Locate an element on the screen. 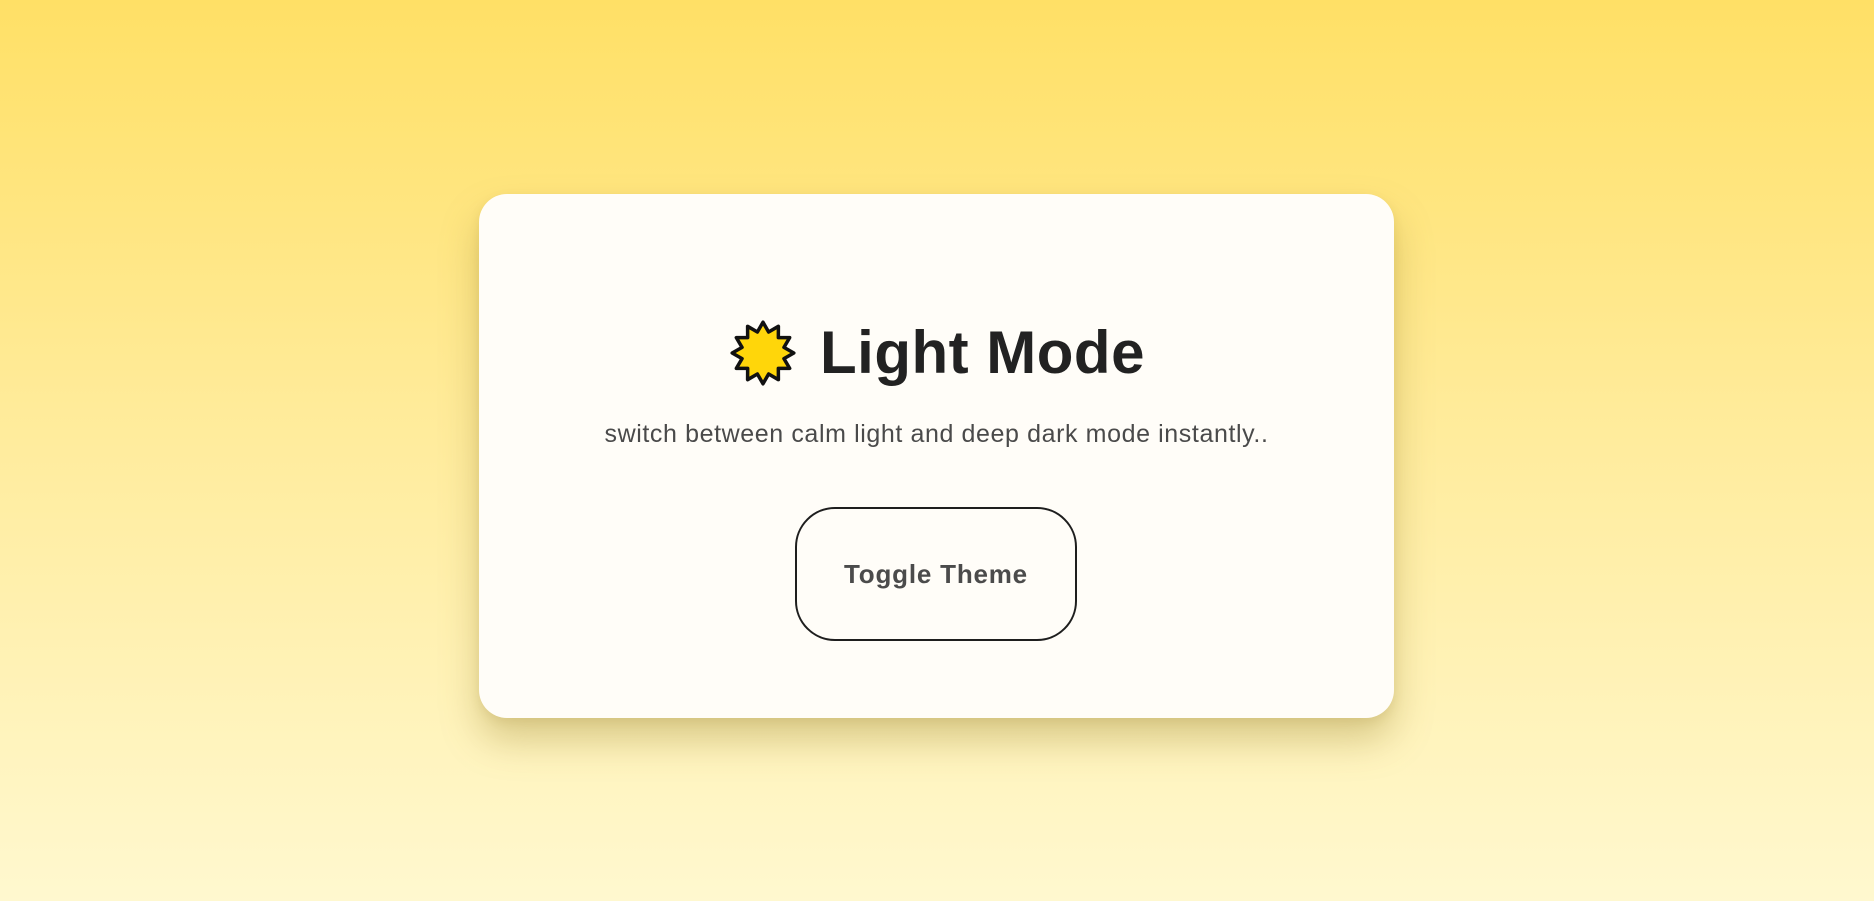 This screenshot has width=1874, height=901. sun-icon is located at coordinates (763, 353).